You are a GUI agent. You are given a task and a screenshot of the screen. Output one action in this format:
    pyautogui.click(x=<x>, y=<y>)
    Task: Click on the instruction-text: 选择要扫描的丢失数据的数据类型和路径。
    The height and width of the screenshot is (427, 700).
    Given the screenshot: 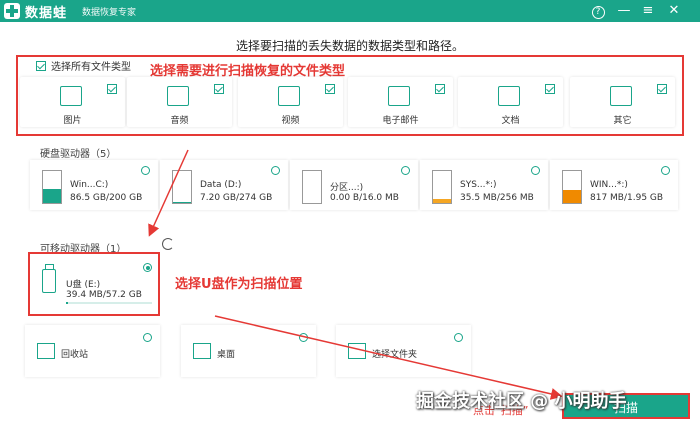 What is the action you would take?
    pyautogui.click(x=349, y=46)
    